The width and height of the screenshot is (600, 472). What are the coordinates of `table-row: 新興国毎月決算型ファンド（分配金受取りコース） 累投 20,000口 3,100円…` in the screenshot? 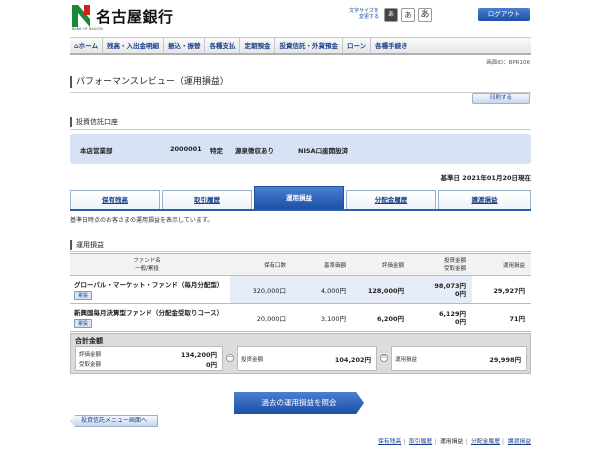 It's located at (300, 317).